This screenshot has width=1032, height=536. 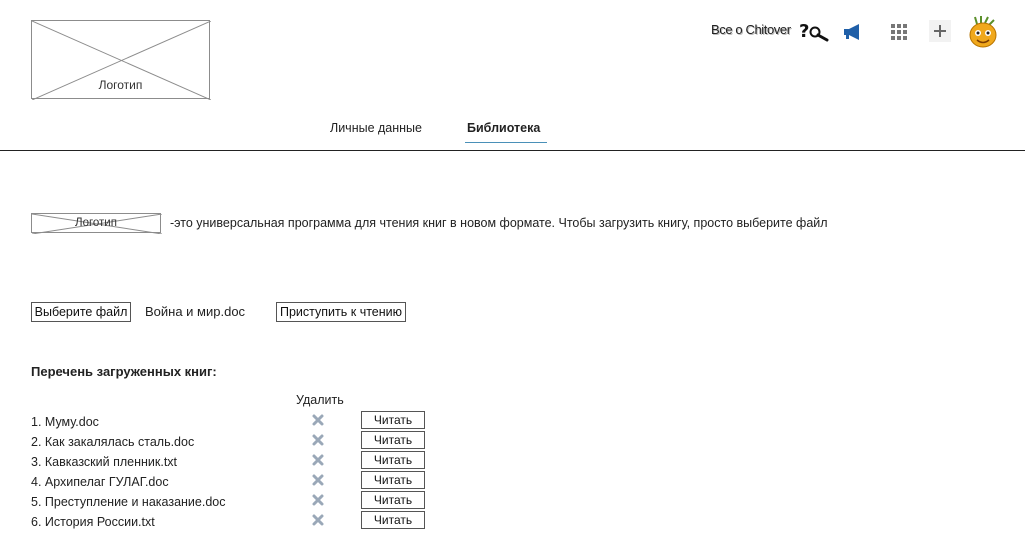 I want to click on list-item: 3. Кавказский пленник.txt Читать, so click(x=516, y=462).